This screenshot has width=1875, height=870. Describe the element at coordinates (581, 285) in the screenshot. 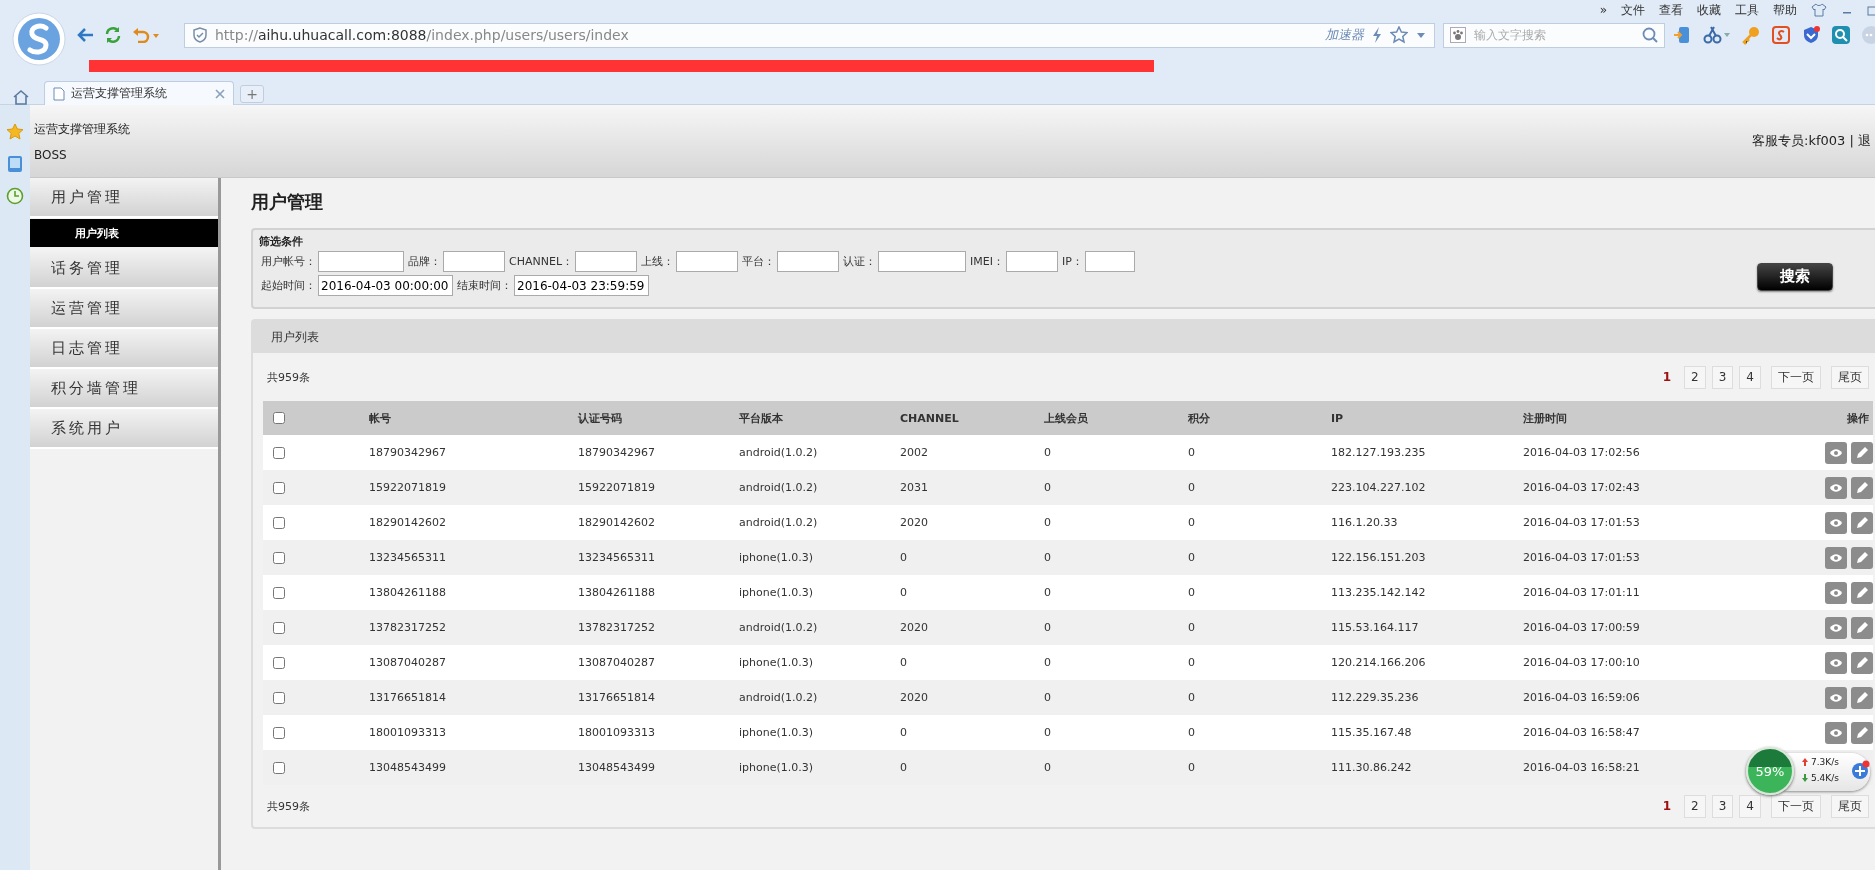

I see `input-field: 2016-04-03 23:59:59` at that location.